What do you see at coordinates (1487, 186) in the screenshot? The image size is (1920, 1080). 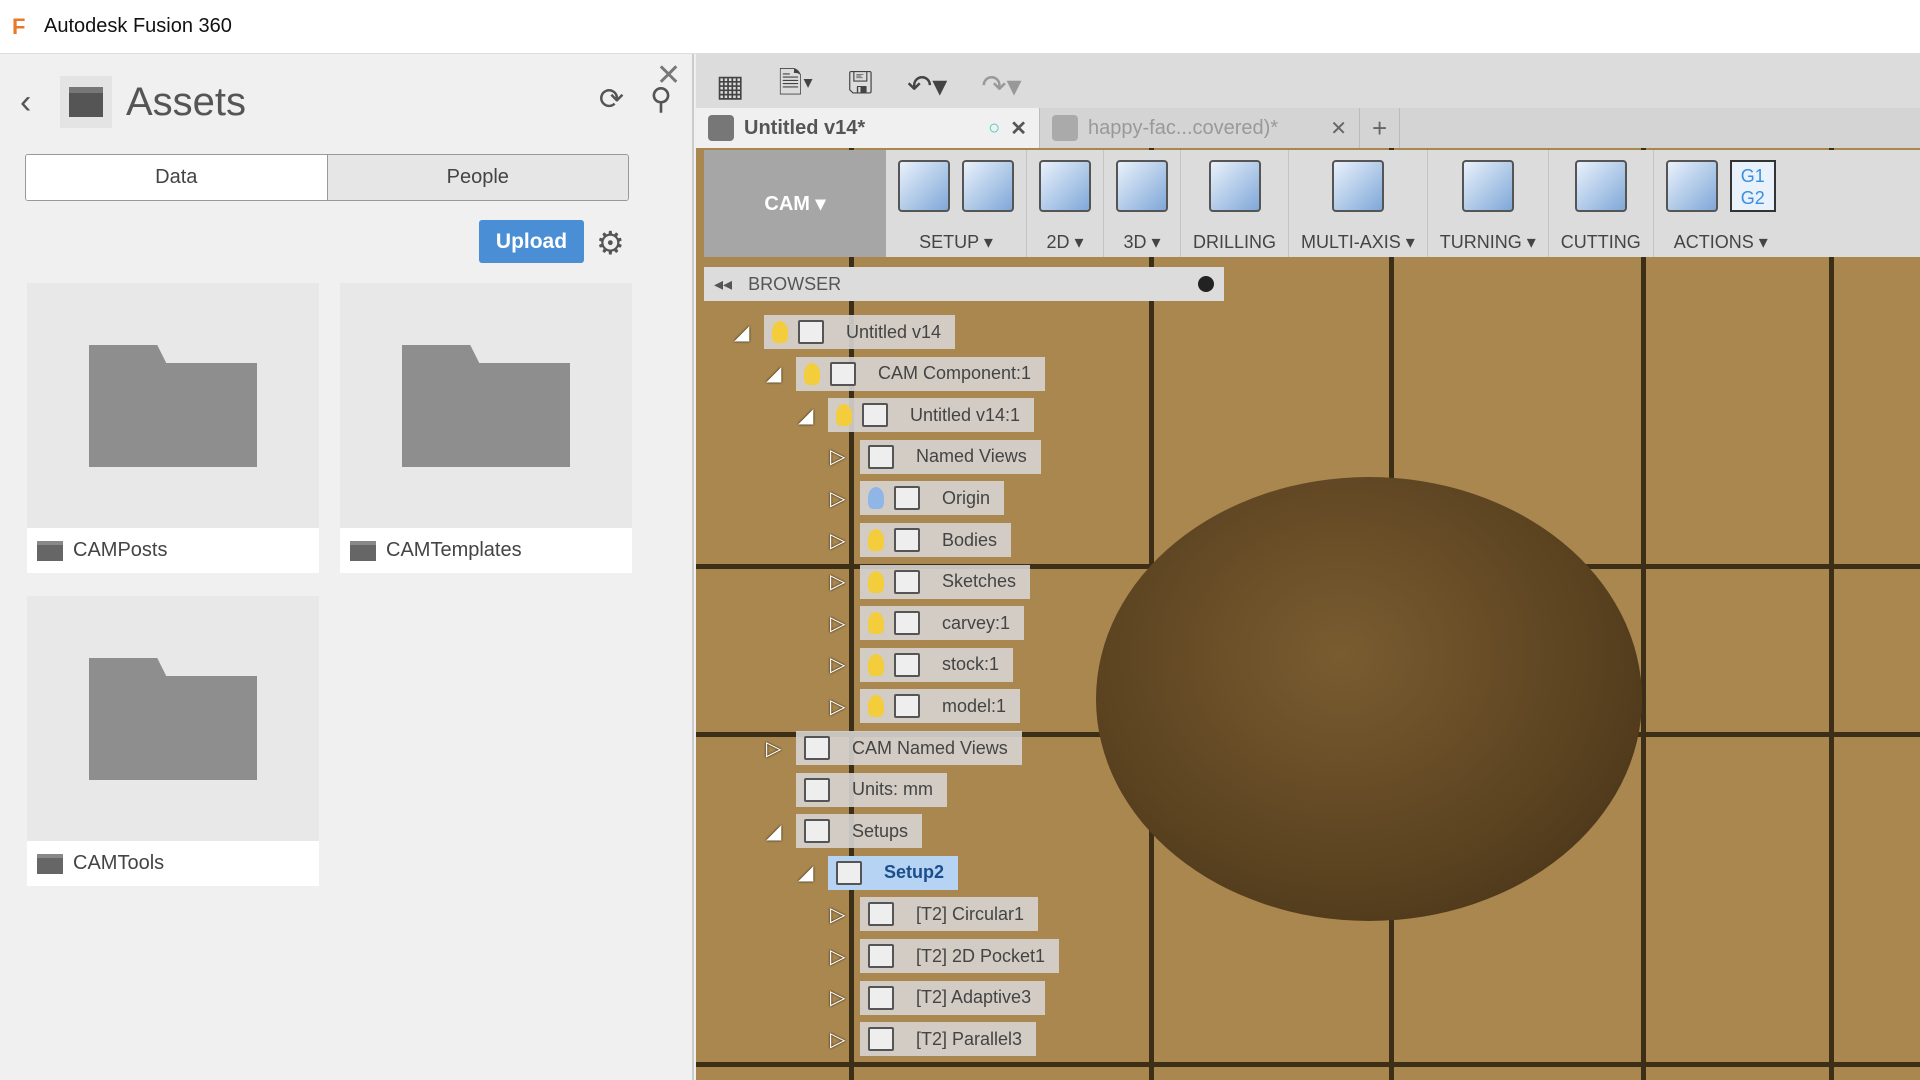 I see `turning-icon` at bounding box center [1487, 186].